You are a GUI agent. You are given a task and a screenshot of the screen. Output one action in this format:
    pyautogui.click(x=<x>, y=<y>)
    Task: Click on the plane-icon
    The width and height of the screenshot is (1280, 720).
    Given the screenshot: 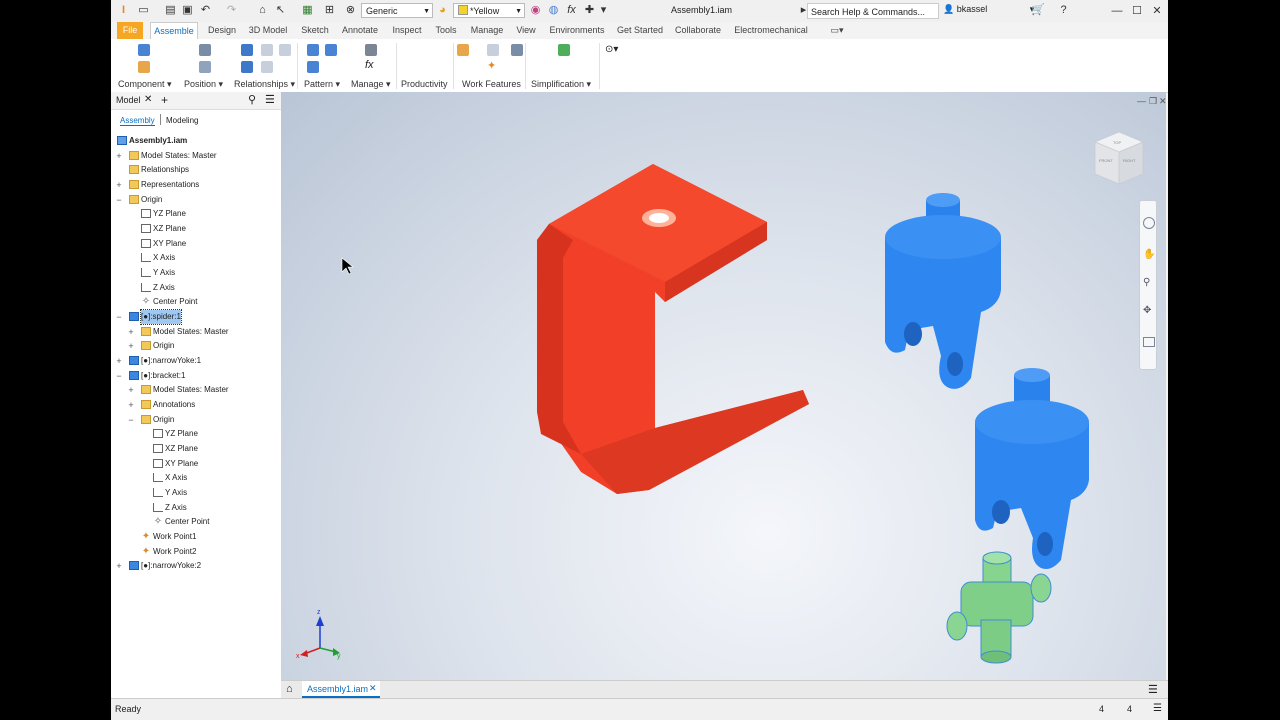 What is the action you would take?
    pyautogui.click(x=463, y=50)
    